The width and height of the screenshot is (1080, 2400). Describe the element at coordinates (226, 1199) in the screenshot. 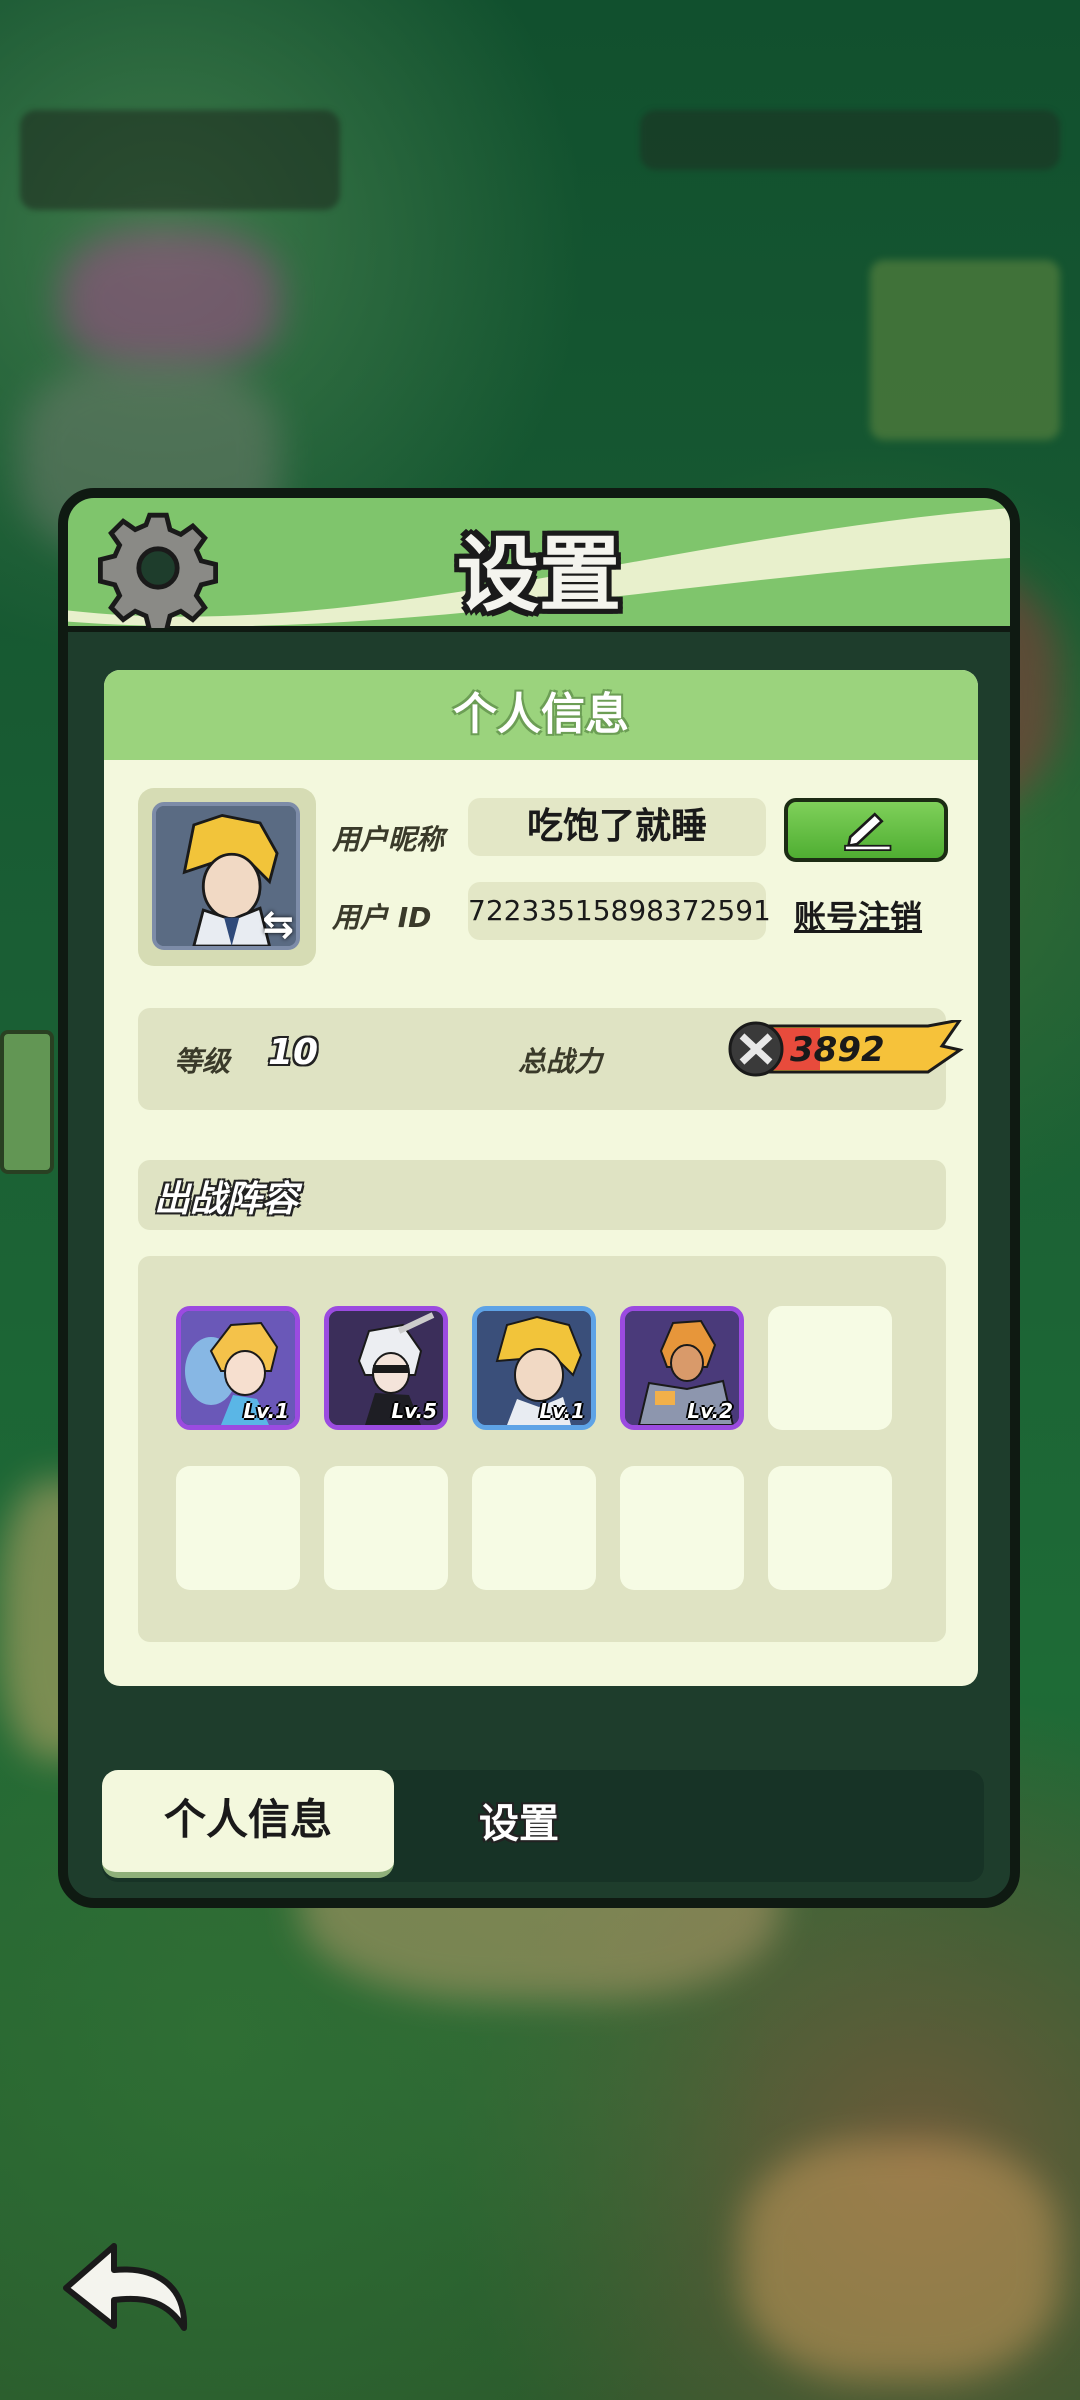

I see `lineup-title: 出战阵容` at that location.